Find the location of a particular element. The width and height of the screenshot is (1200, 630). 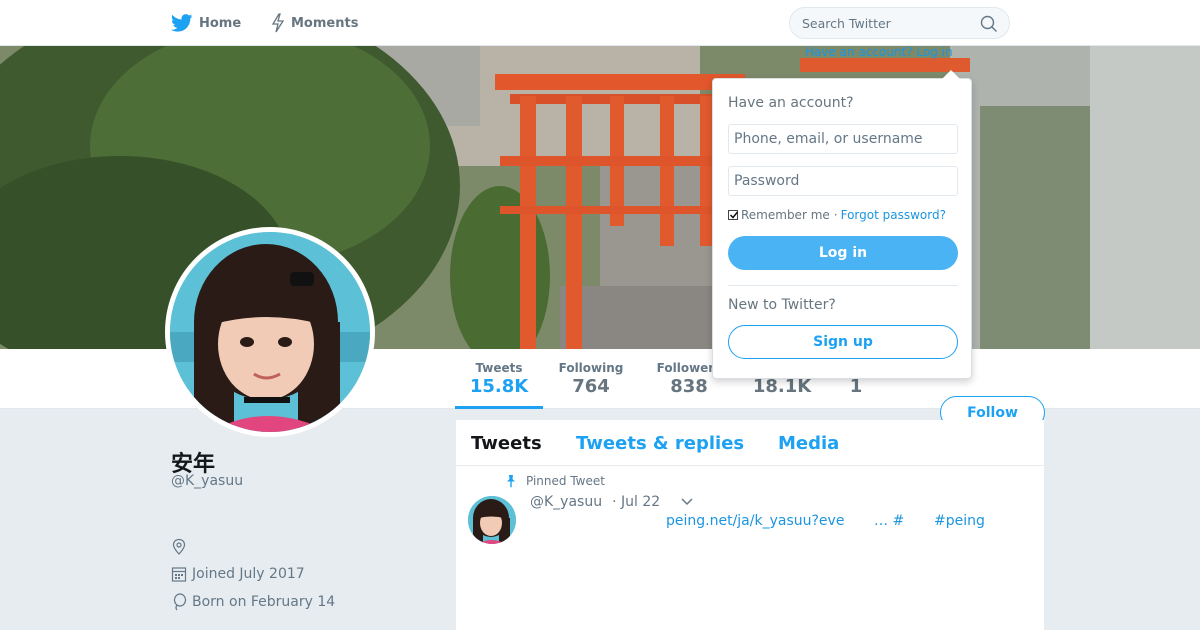

stat-label: Following is located at coordinates (591, 368).